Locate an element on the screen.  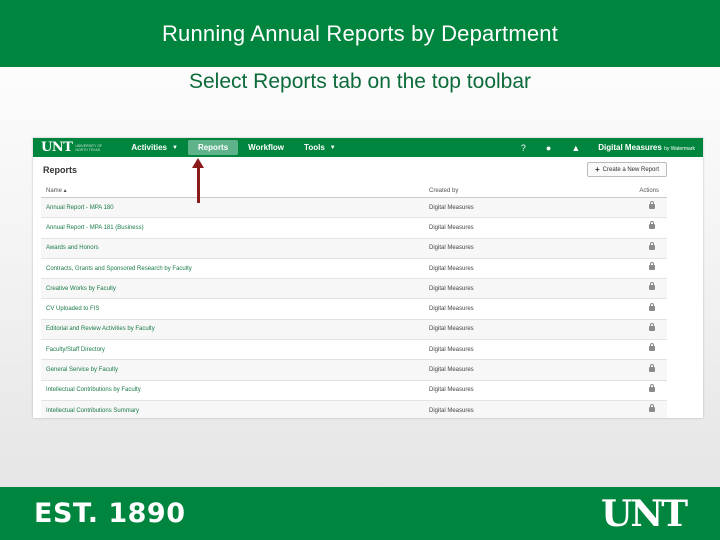
brand-sub: by Watermark is located at coordinates (679, 149).